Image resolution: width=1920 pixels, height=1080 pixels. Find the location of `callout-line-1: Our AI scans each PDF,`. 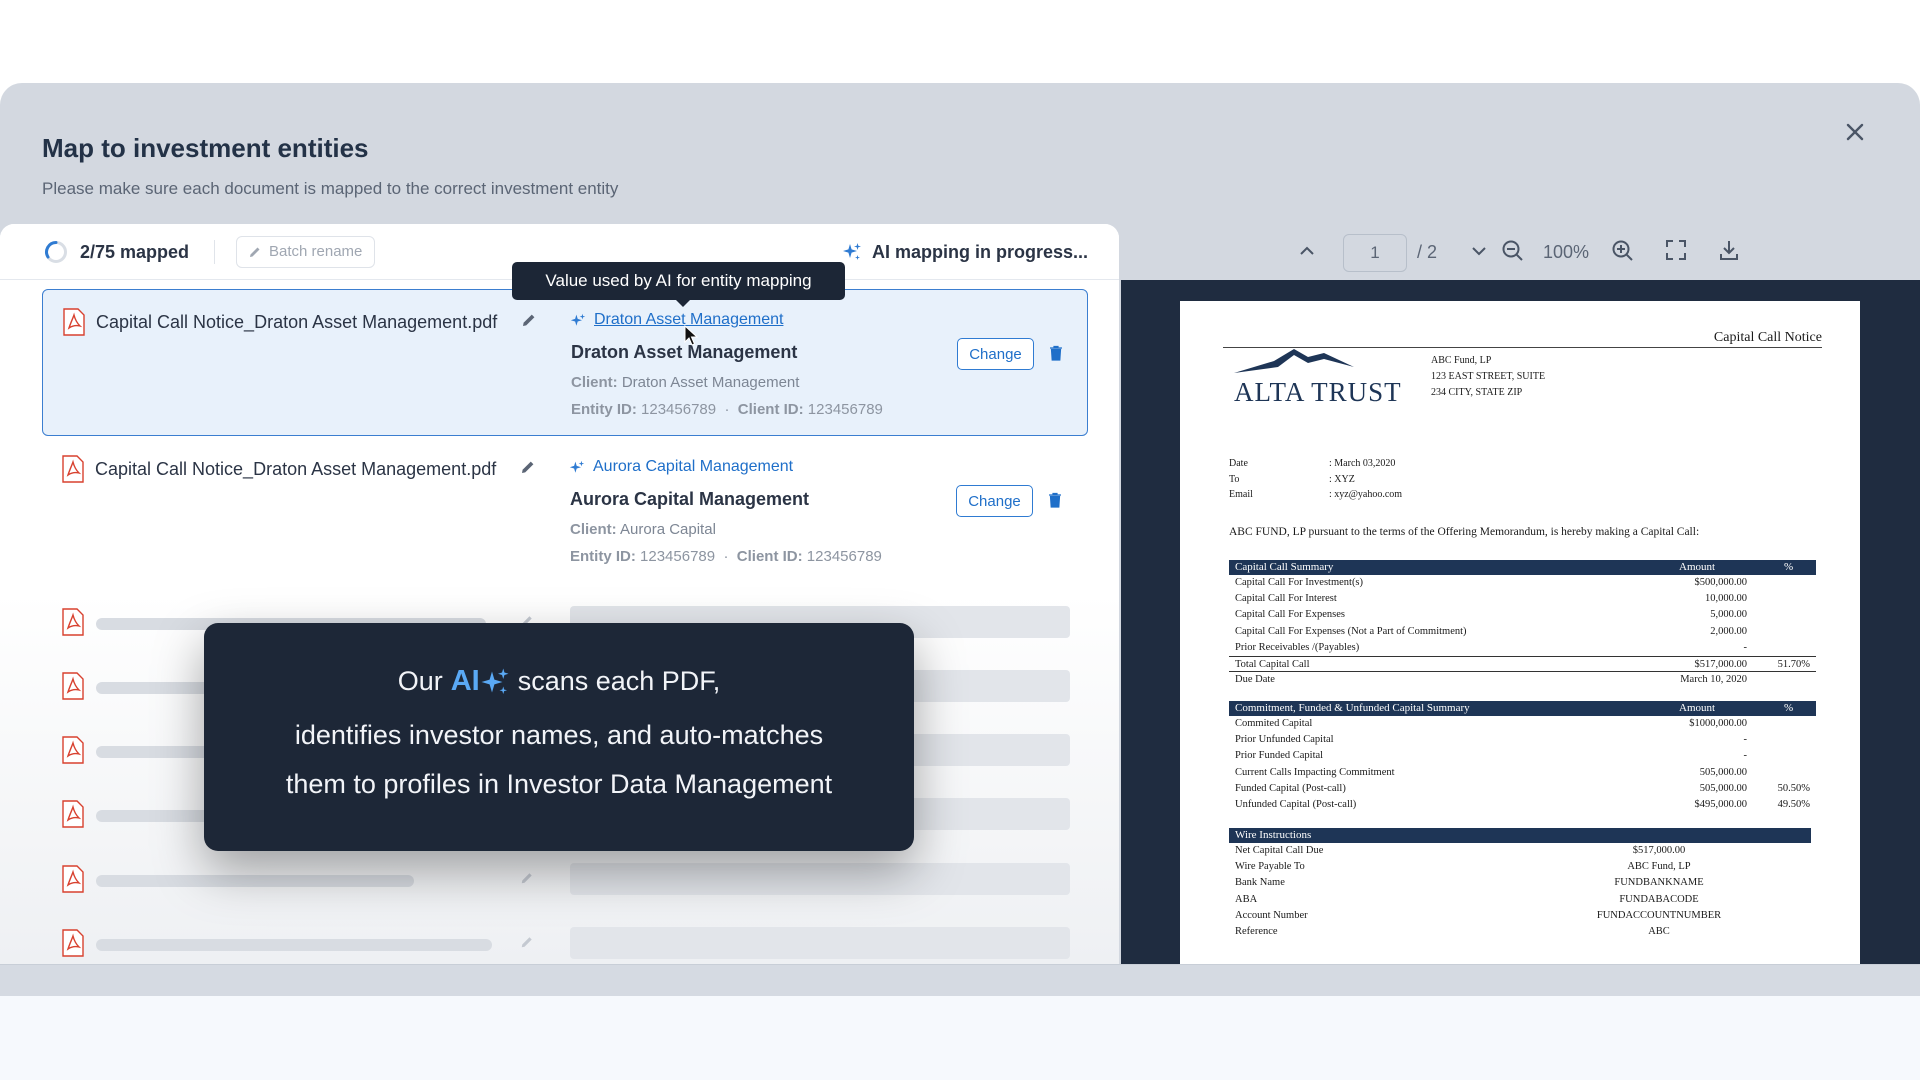

callout-line-1: Our AI scans each PDF, is located at coordinates (559, 681).